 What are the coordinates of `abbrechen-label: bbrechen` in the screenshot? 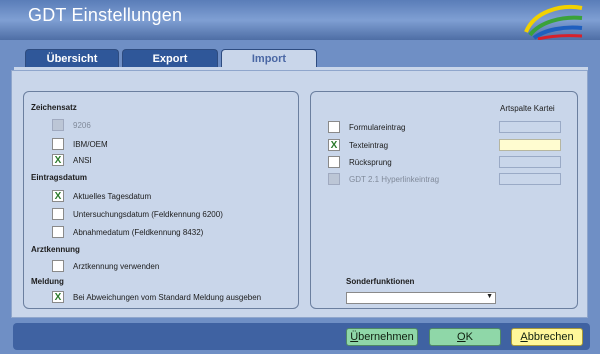 It's located at (550, 337).